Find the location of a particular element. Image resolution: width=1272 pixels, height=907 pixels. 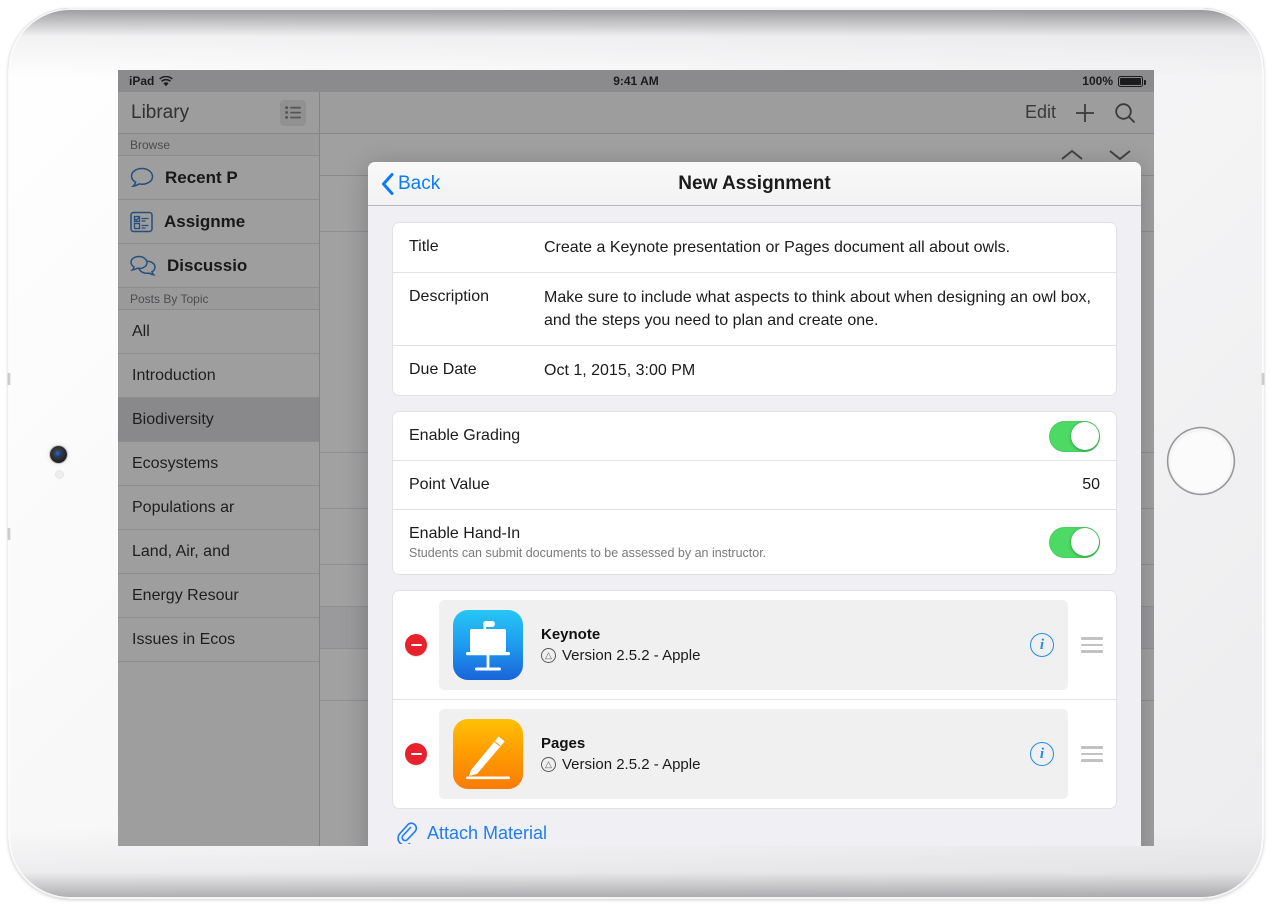

sidebar-item-recent-posts: Recent P is located at coordinates (218, 178).